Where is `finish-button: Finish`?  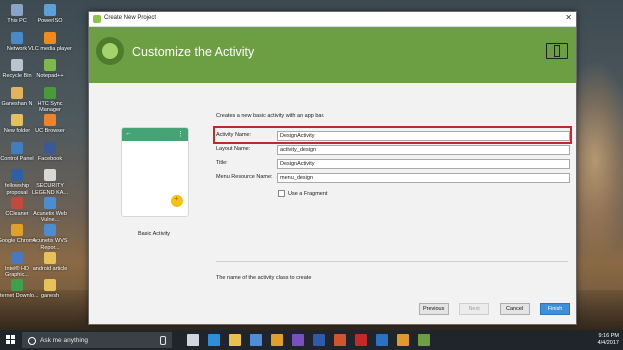
finish-button: Finish is located at coordinates (555, 309).